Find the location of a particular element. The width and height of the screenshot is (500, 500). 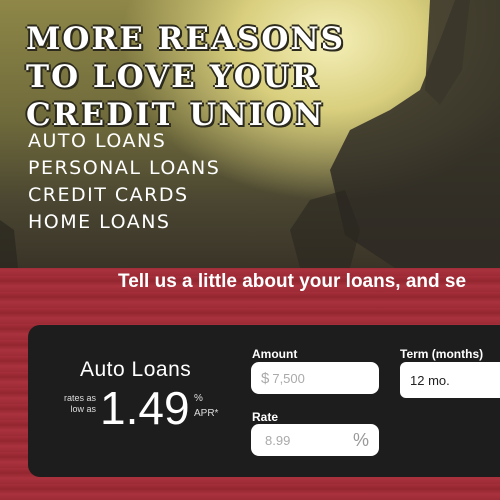

rate-value: 1.49 is located at coordinates (145, 408).